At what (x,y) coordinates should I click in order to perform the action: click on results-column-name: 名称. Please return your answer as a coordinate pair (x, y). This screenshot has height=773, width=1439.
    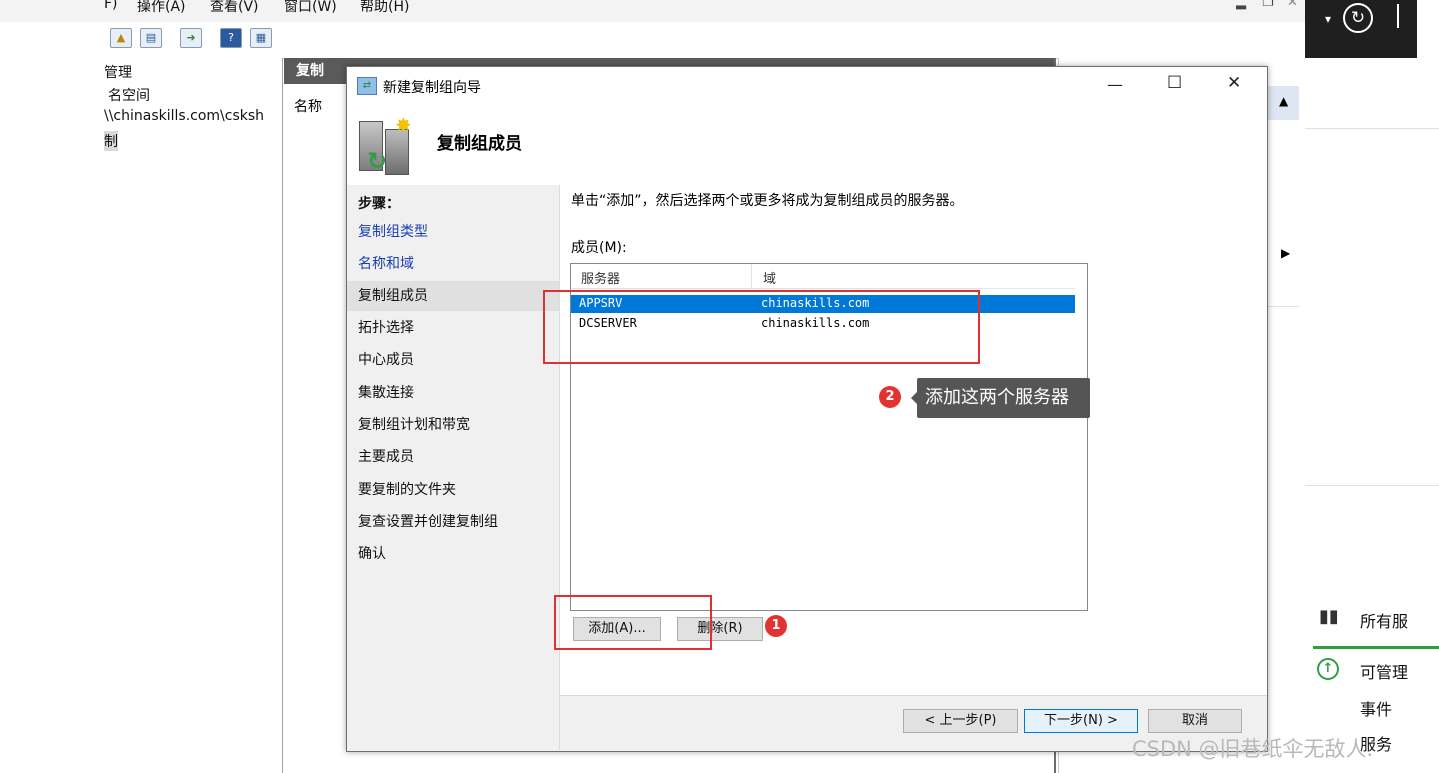
    Looking at the image, I should click on (308, 106).